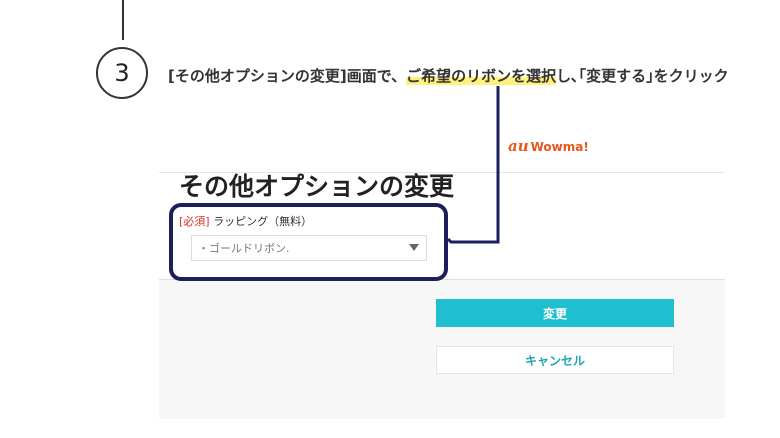  I want to click on step-number-badge: 3, so click(122, 73).